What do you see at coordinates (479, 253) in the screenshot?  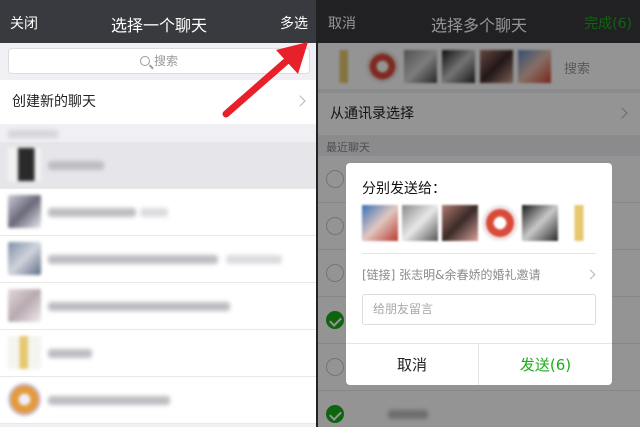 I see `divider` at bounding box center [479, 253].